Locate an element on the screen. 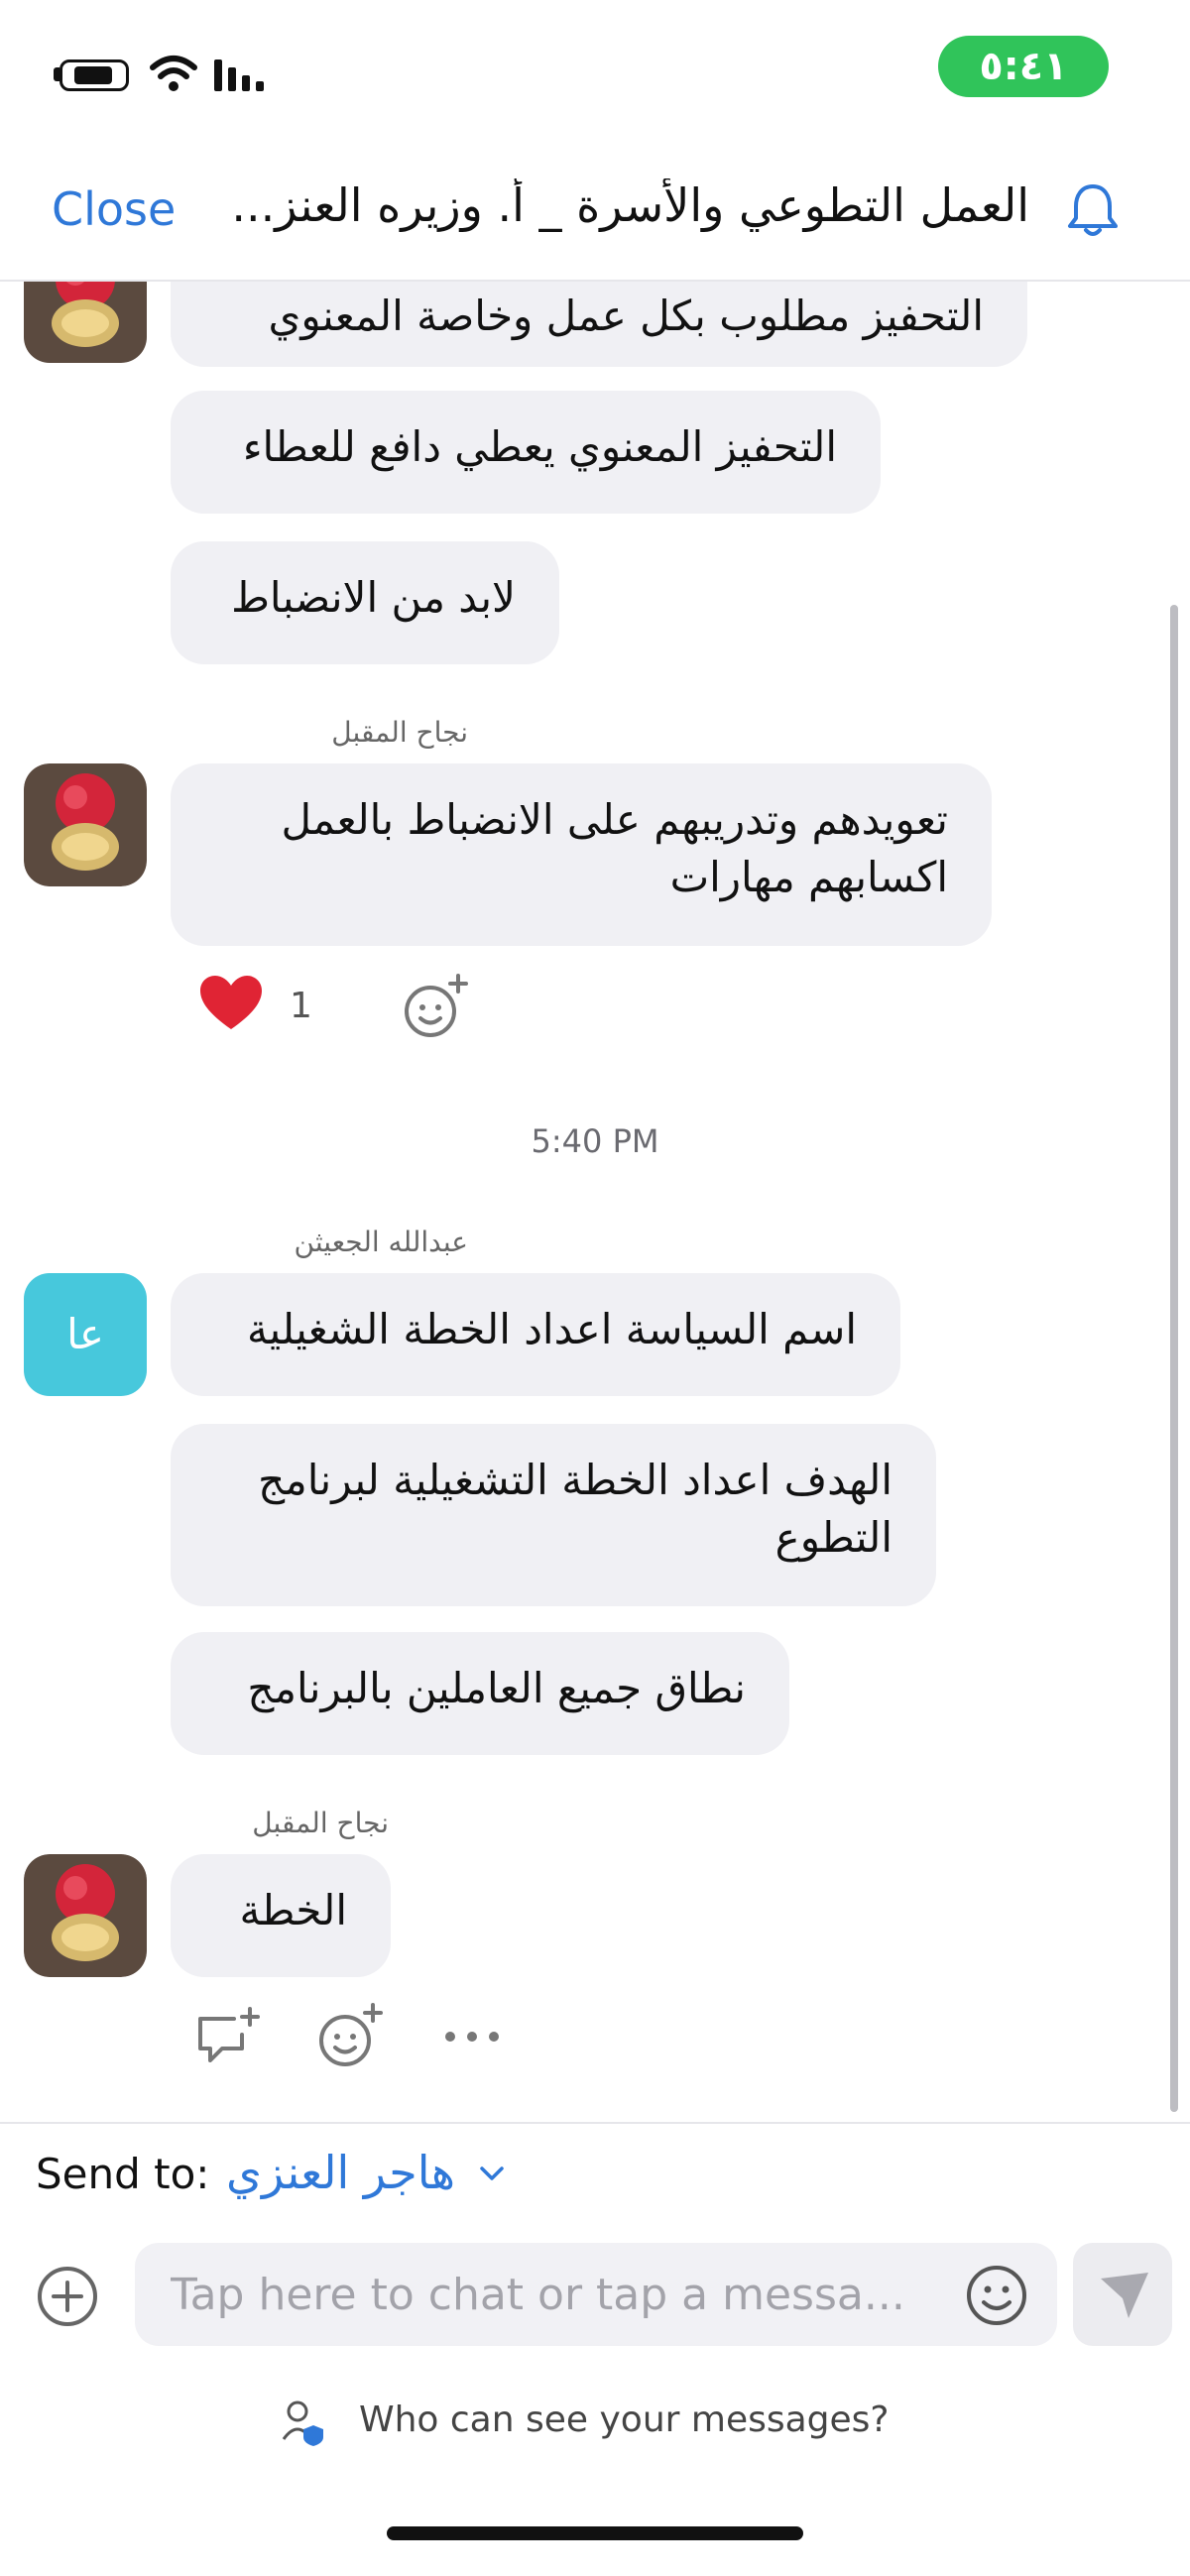  clock-pill: ٥:٤١ is located at coordinates (1024, 66).